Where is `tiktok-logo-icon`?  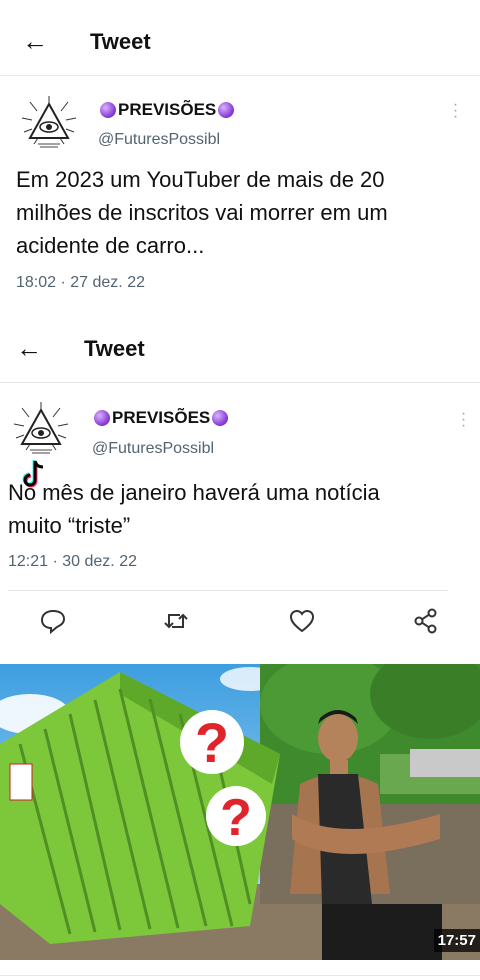
tiktok-logo-icon is located at coordinates (33, 474).